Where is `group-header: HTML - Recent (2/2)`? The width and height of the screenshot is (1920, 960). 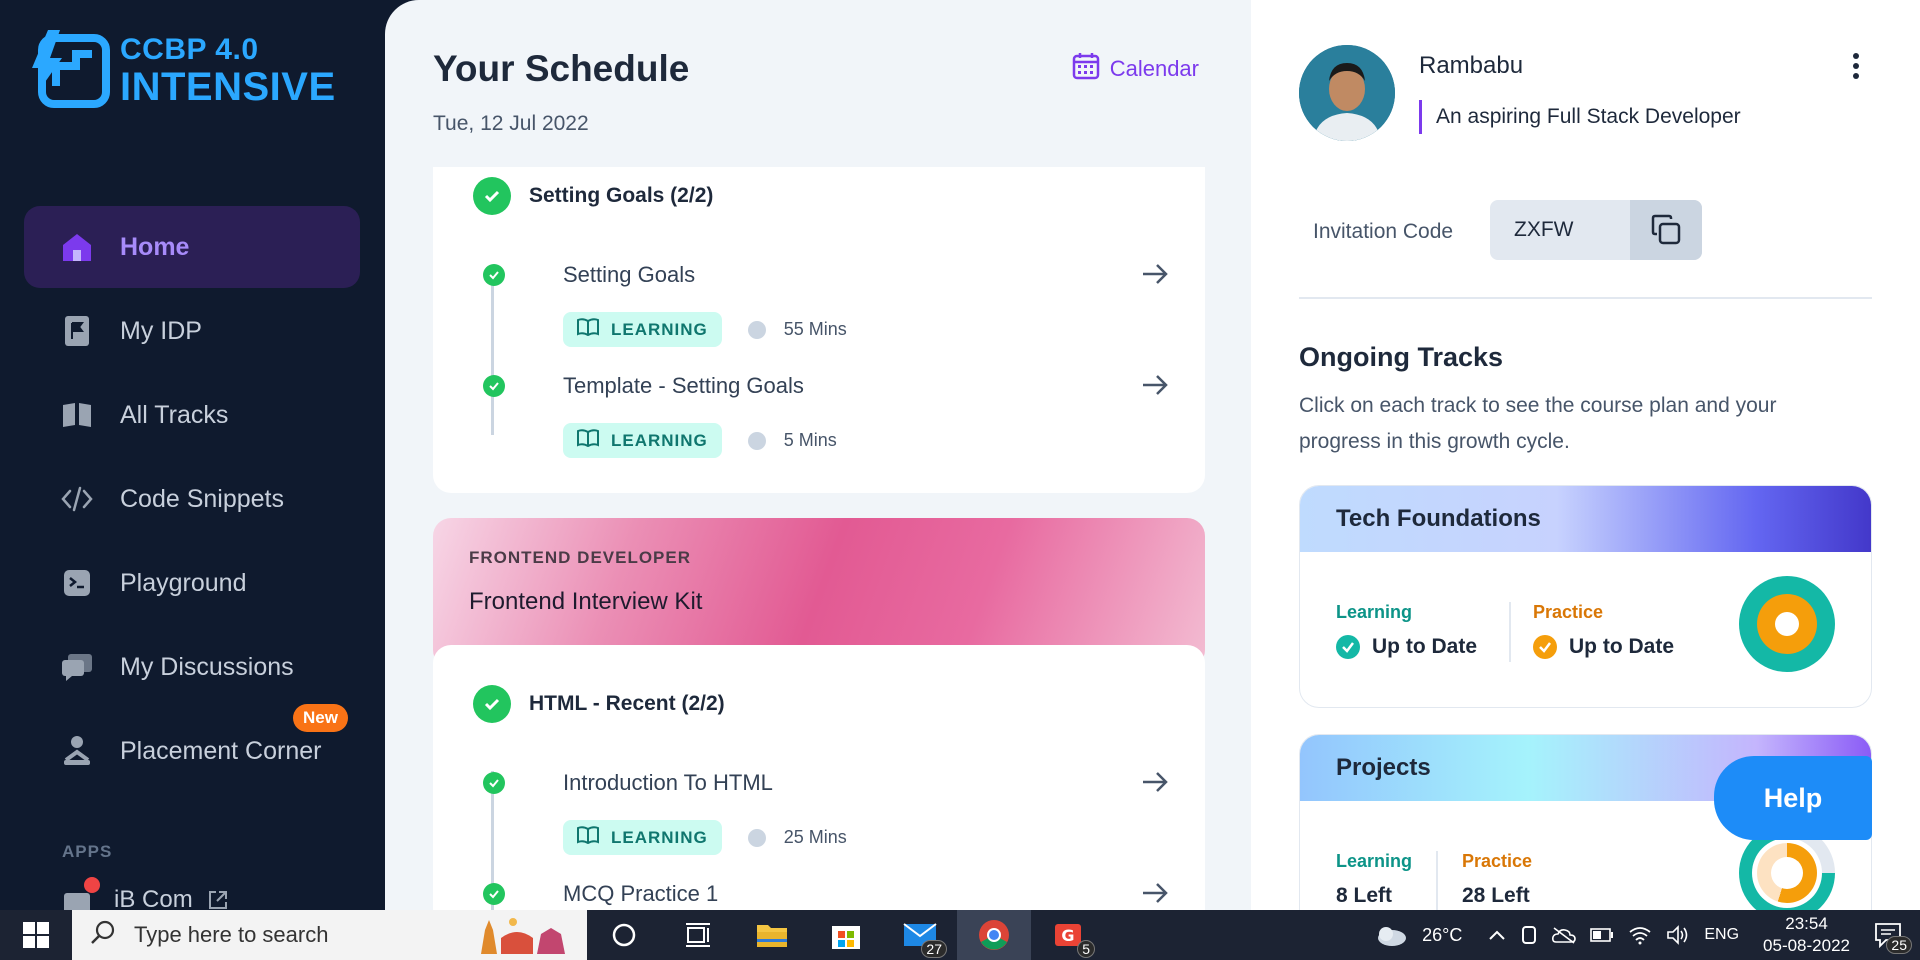 group-header: HTML - Recent (2/2) is located at coordinates (599, 704).